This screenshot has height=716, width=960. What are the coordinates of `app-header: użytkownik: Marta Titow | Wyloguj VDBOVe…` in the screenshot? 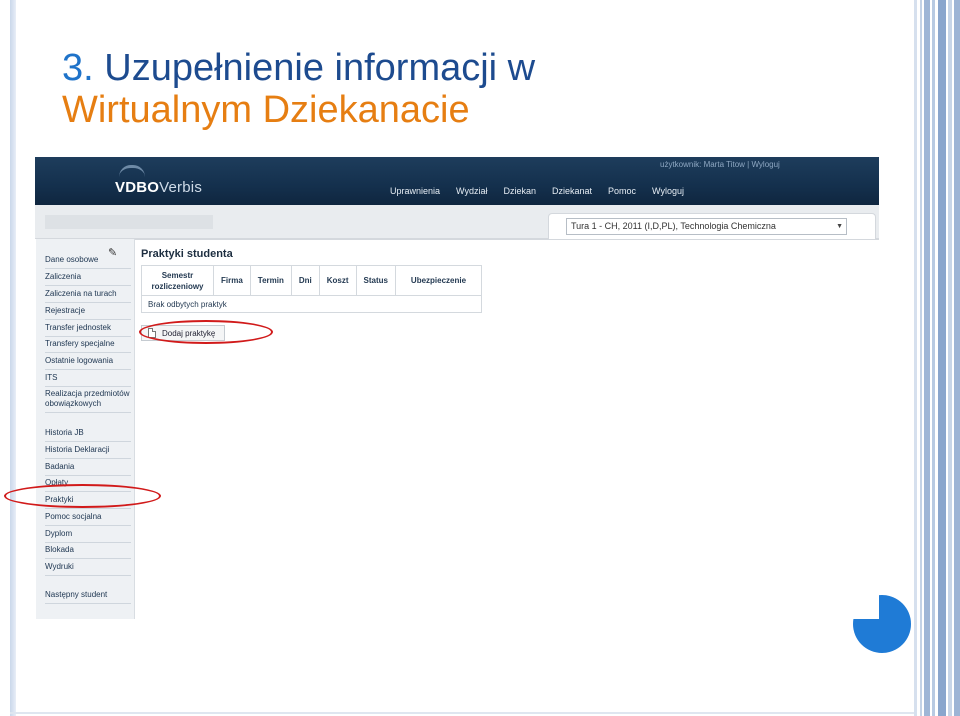 It's located at (457, 181).